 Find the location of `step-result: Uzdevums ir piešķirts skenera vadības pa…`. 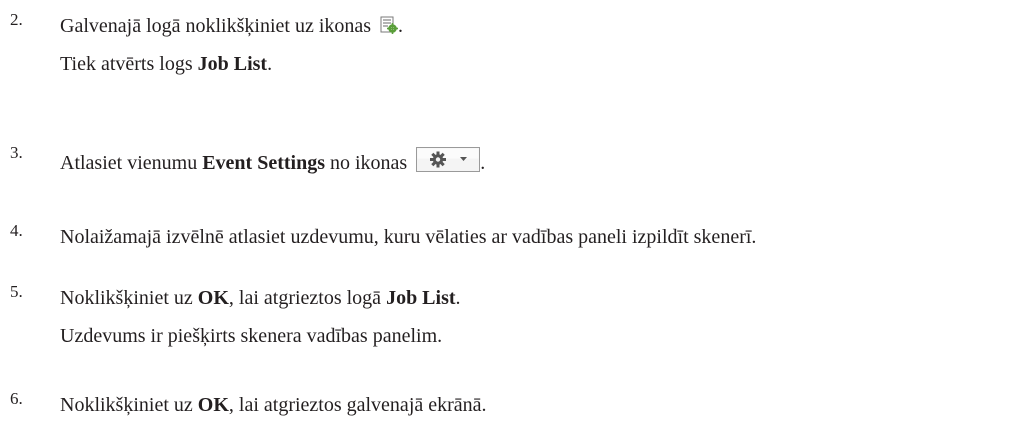

step-result: Uzdevums ir piešķirts skenera vadības pa… is located at coordinates (251, 336).